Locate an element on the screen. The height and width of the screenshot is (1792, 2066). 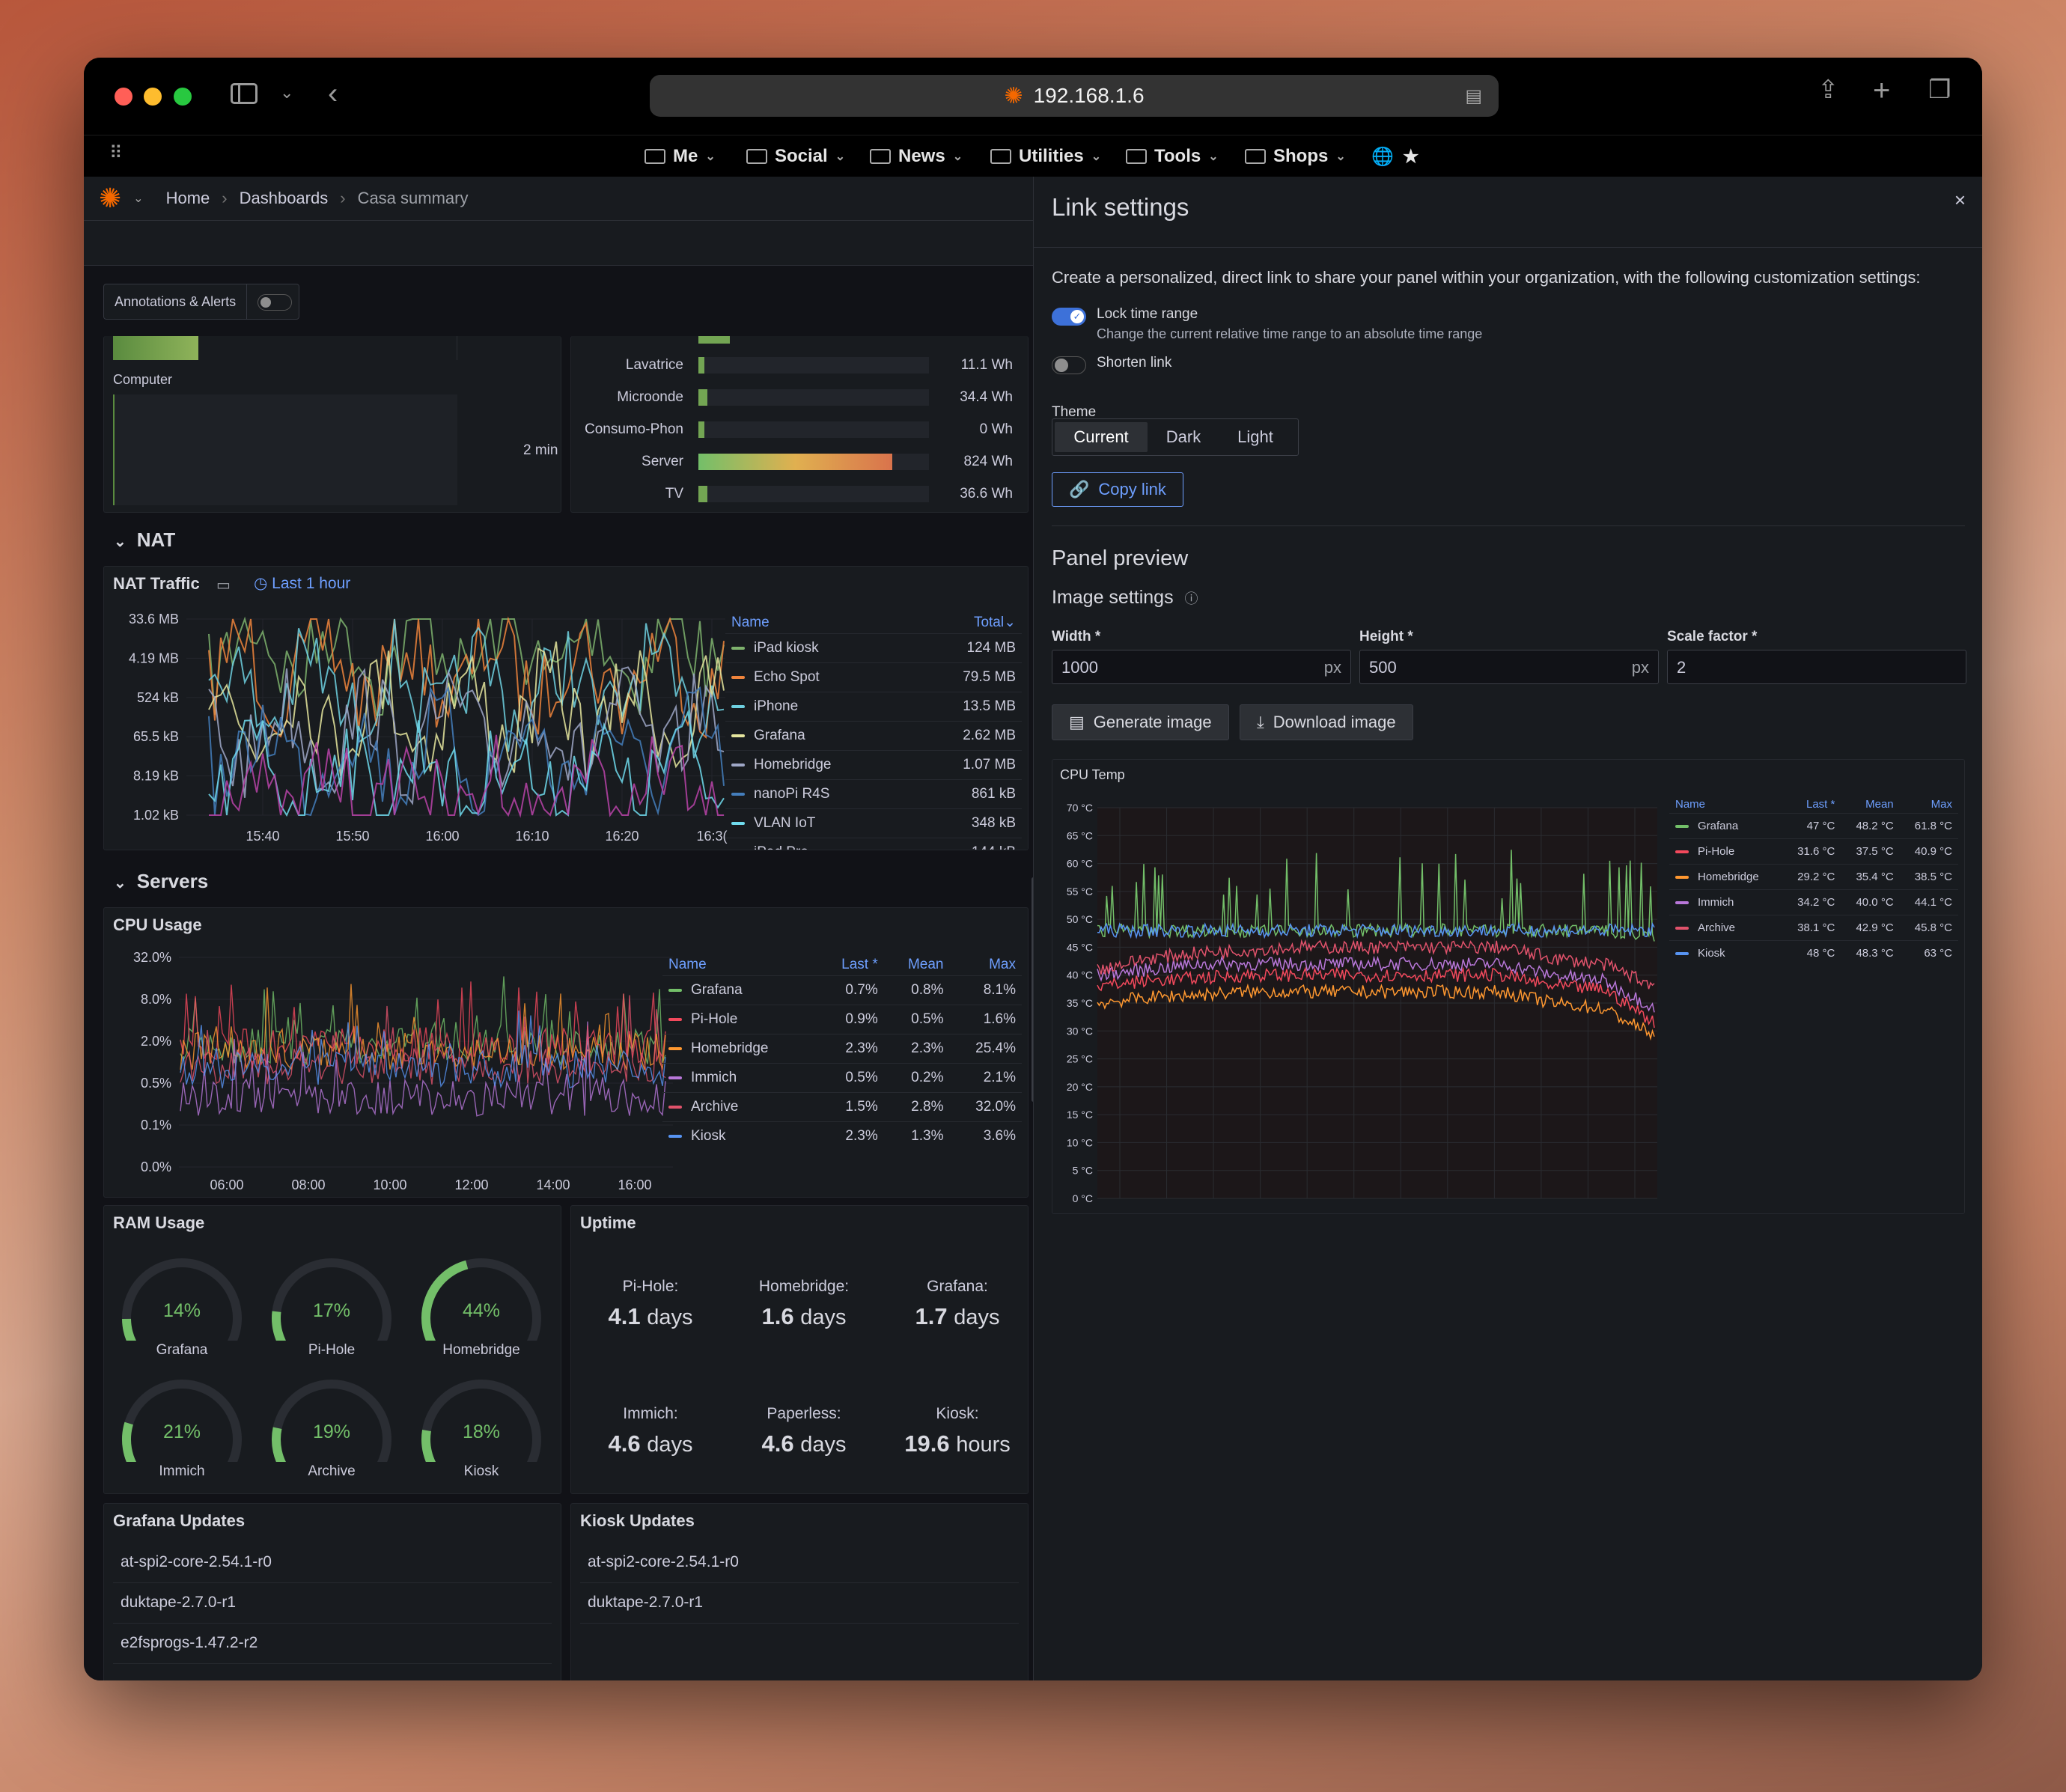
legend-row: Immich 0.5% 0.2% 2.1% is located at coordinates (842, 1078).